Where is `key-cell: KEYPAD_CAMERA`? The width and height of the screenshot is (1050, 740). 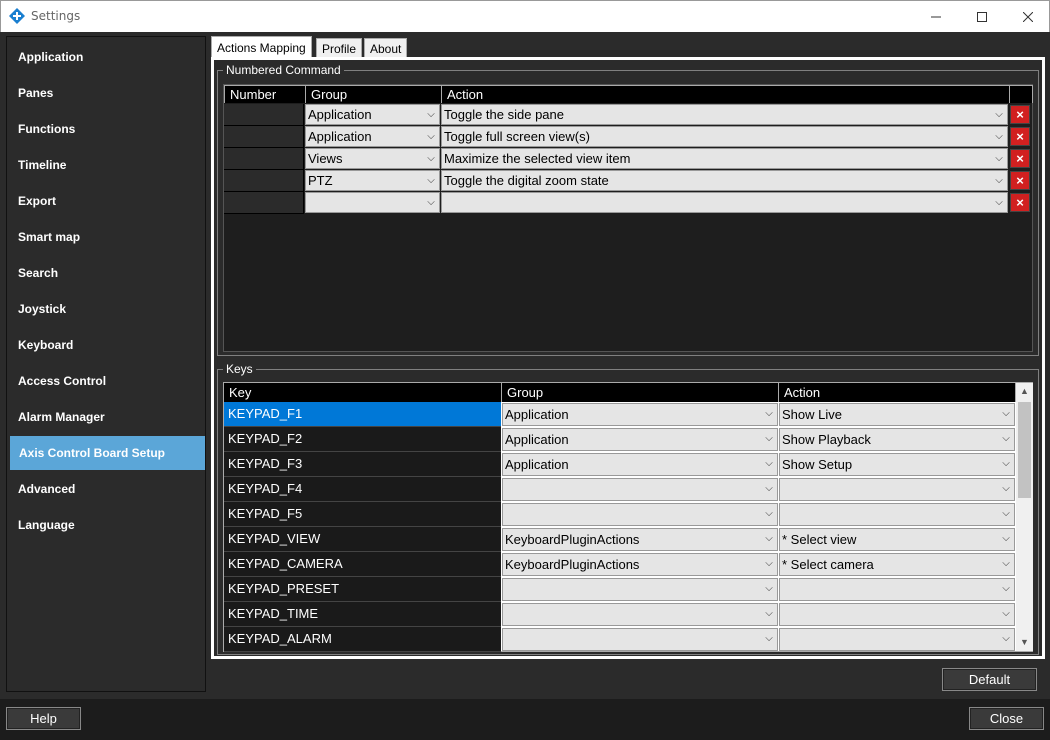
key-cell: KEYPAD_CAMERA is located at coordinates (362, 564).